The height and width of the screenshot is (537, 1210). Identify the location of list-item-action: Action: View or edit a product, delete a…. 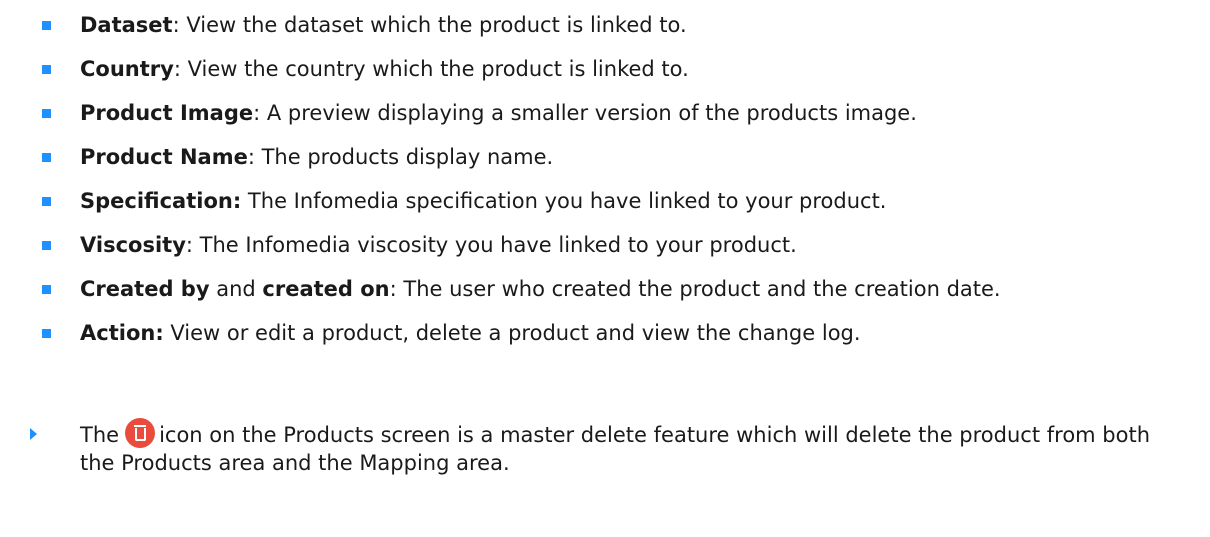
(626, 337).